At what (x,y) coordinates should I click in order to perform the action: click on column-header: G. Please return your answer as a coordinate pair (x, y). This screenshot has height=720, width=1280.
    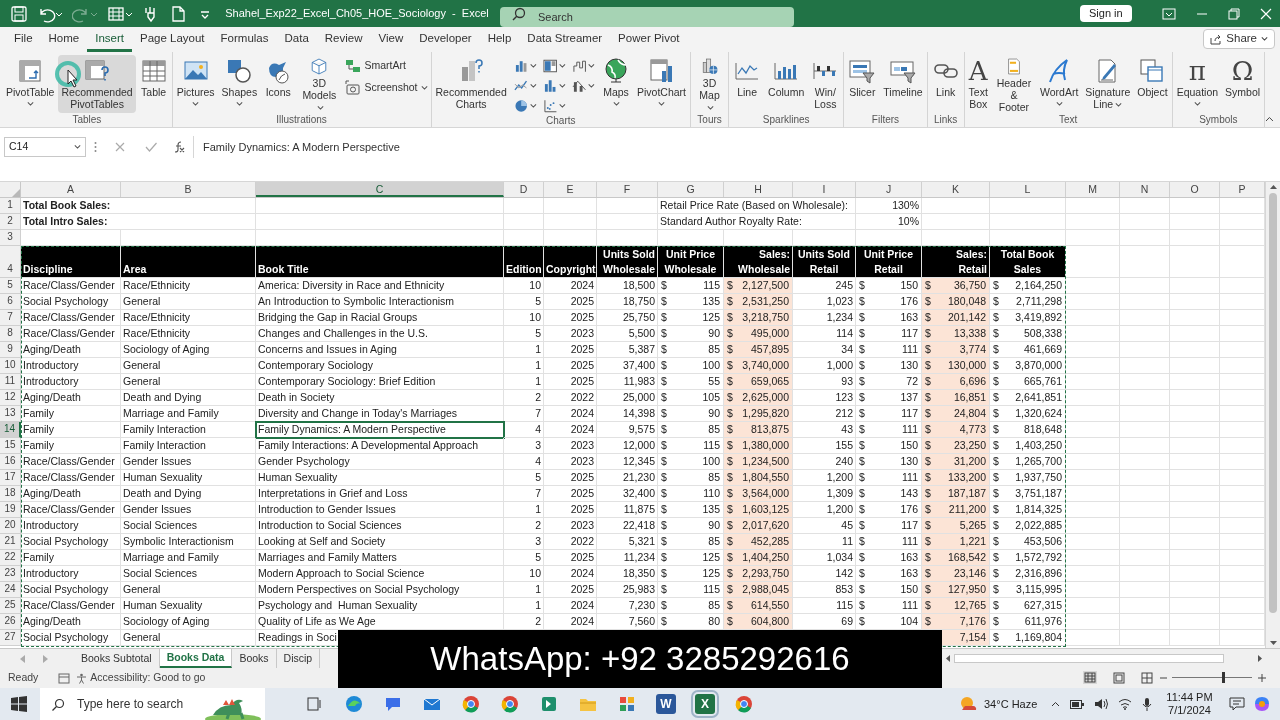
    Looking at the image, I should click on (691, 189).